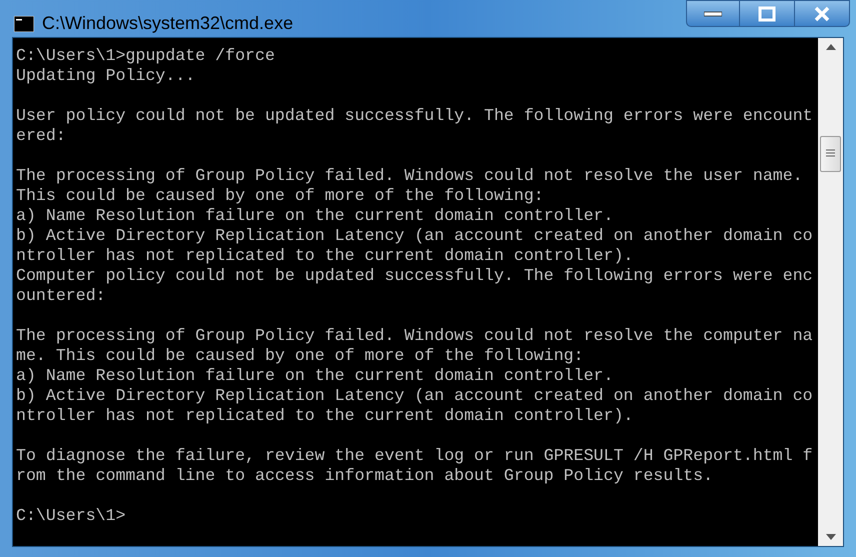  What do you see at coordinates (414, 336) in the screenshot?
I see `console-line: The processing of Group Policy failed. Windows could not resolve the computer na` at bounding box center [414, 336].